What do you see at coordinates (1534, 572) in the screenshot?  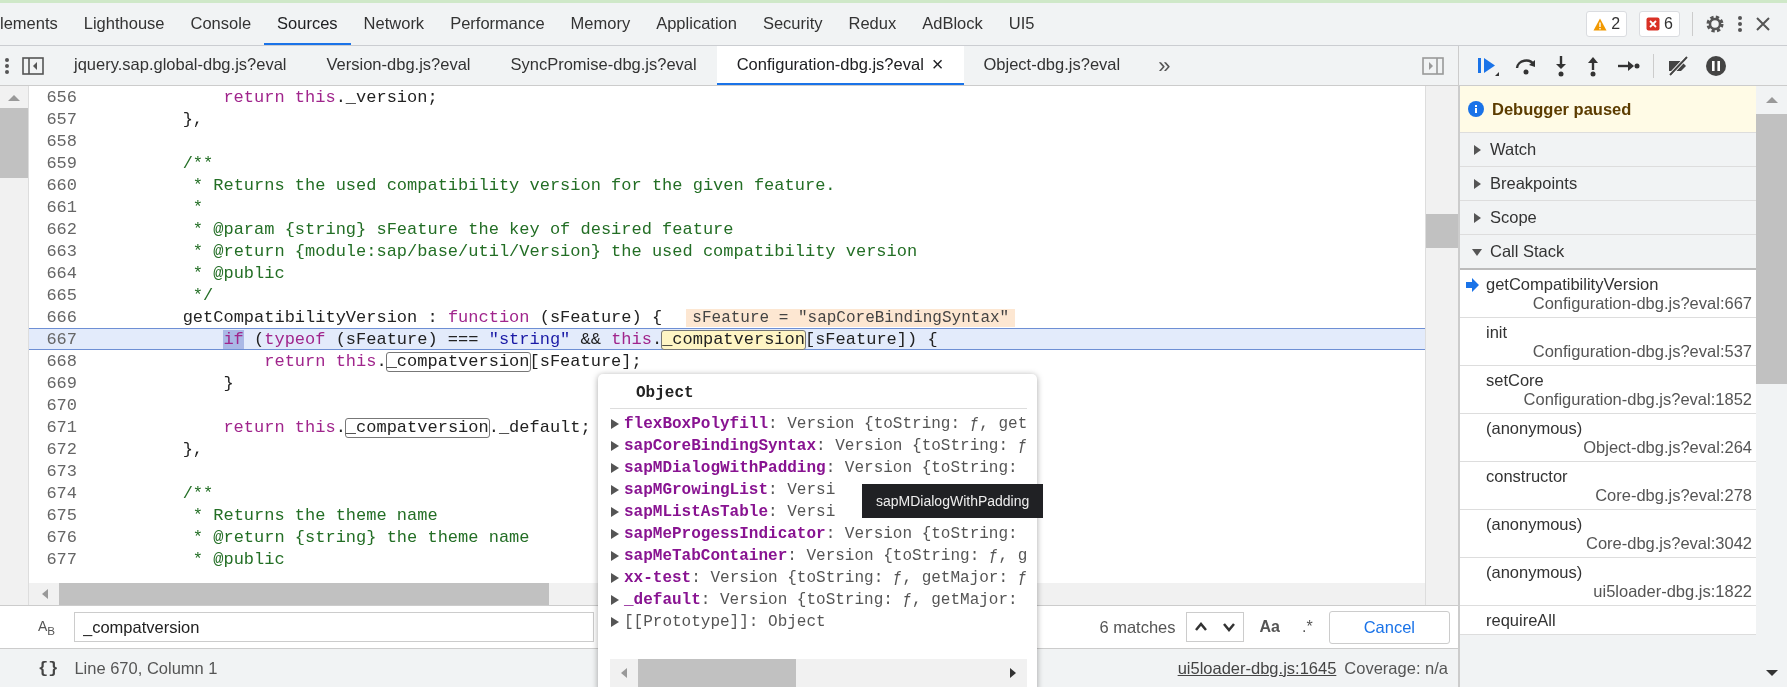 I see `function-name: (anonymous)` at bounding box center [1534, 572].